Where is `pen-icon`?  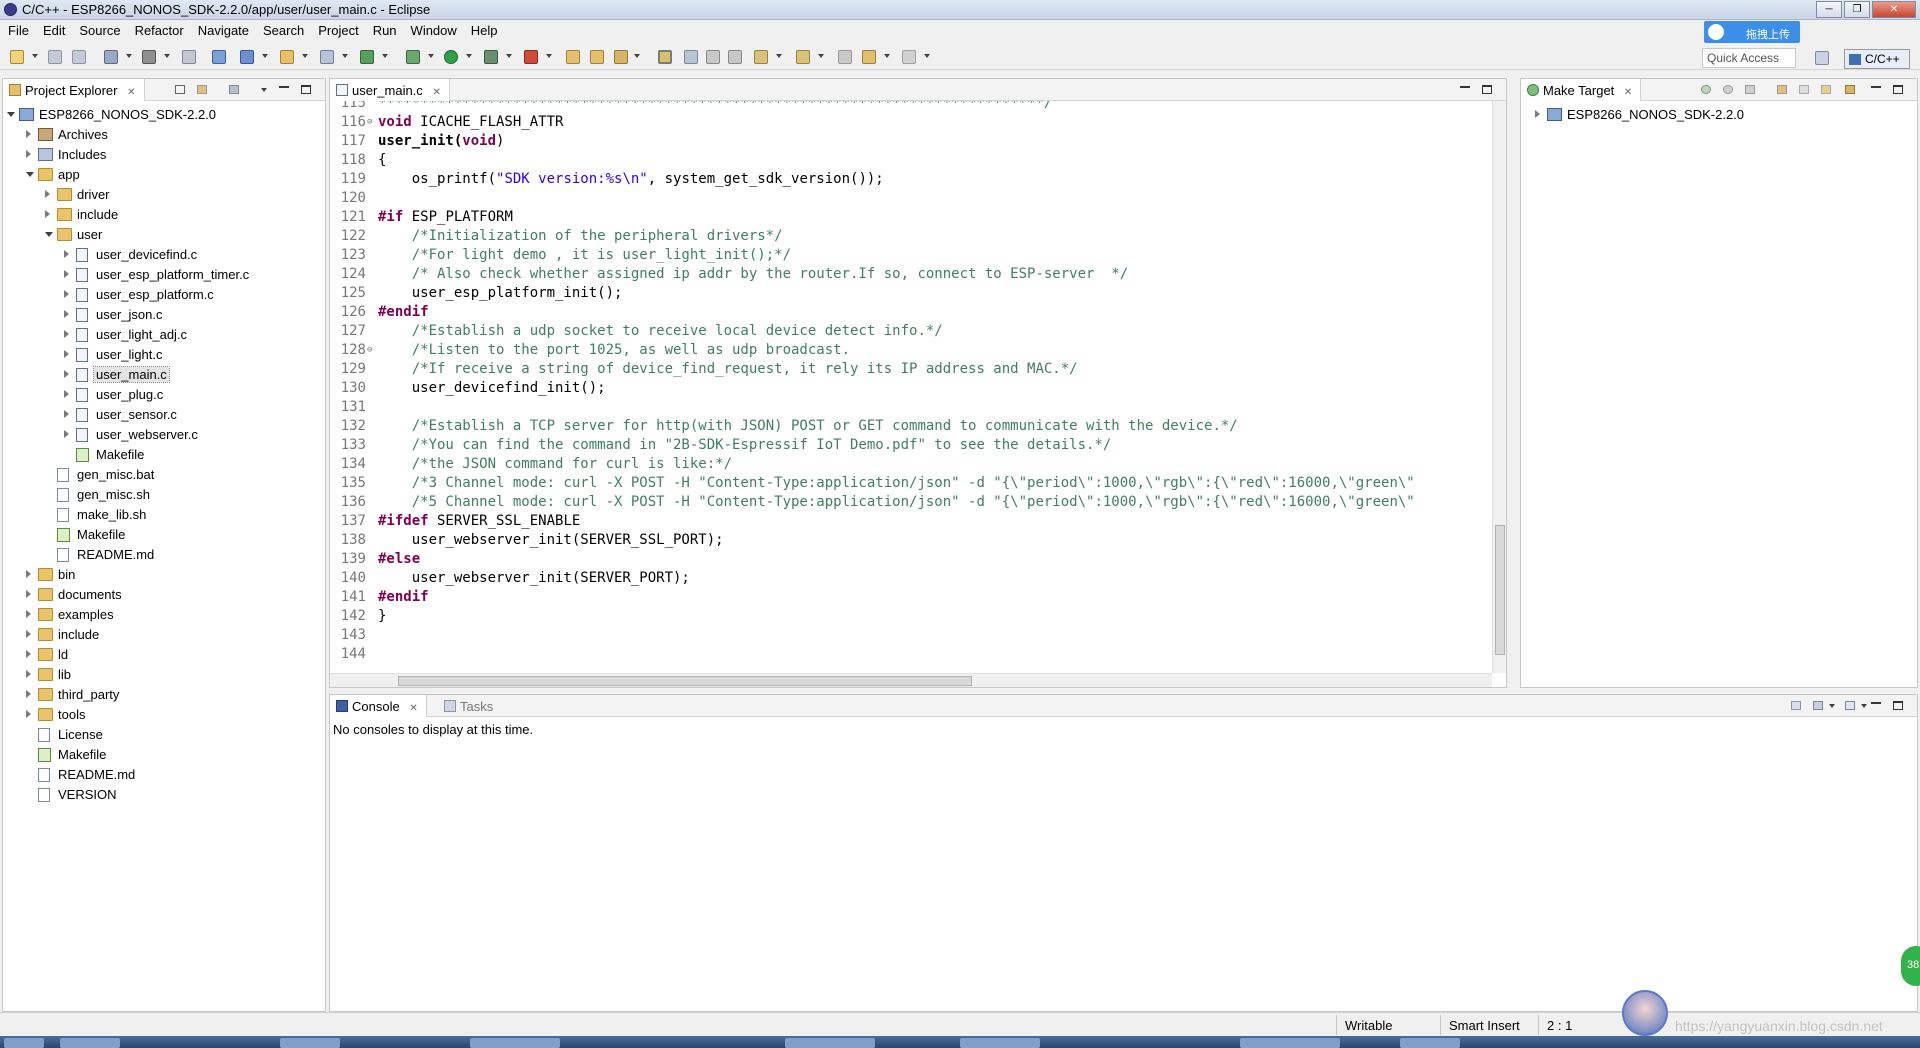
pen-icon is located at coordinates (621, 57).